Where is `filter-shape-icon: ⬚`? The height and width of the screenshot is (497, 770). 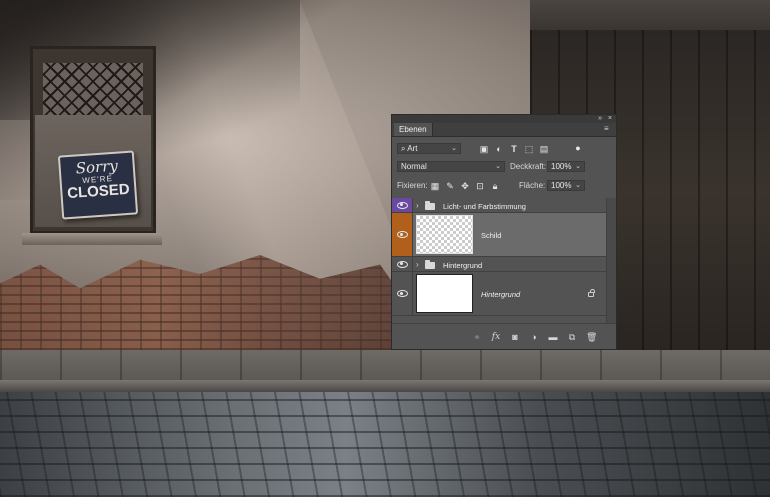
filter-shape-icon: ⬚ is located at coordinates (529, 149).